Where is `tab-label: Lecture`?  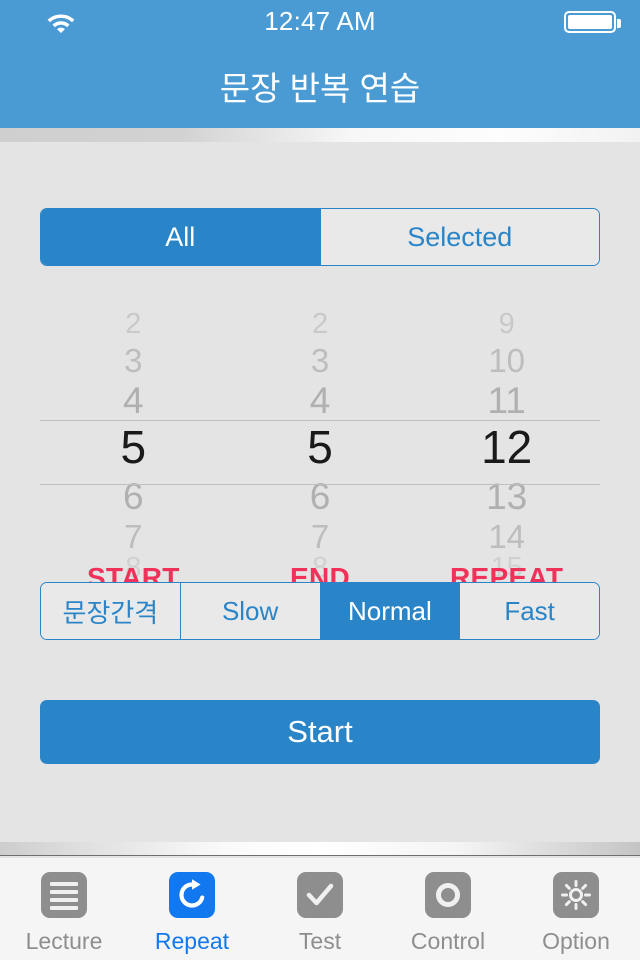
tab-label: Lecture is located at coordinates (64, 941).